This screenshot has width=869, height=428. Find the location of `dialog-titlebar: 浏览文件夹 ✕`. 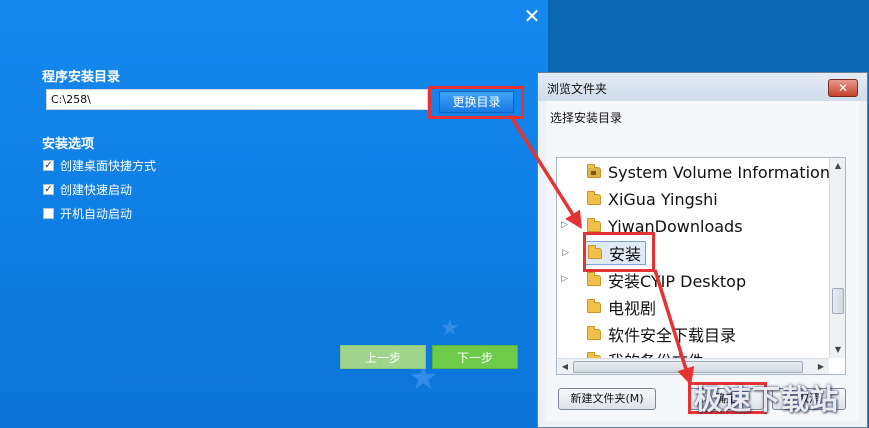

dialog-titlebar: 浏览文件夹 ✕ is located at coordinates (702, 87).